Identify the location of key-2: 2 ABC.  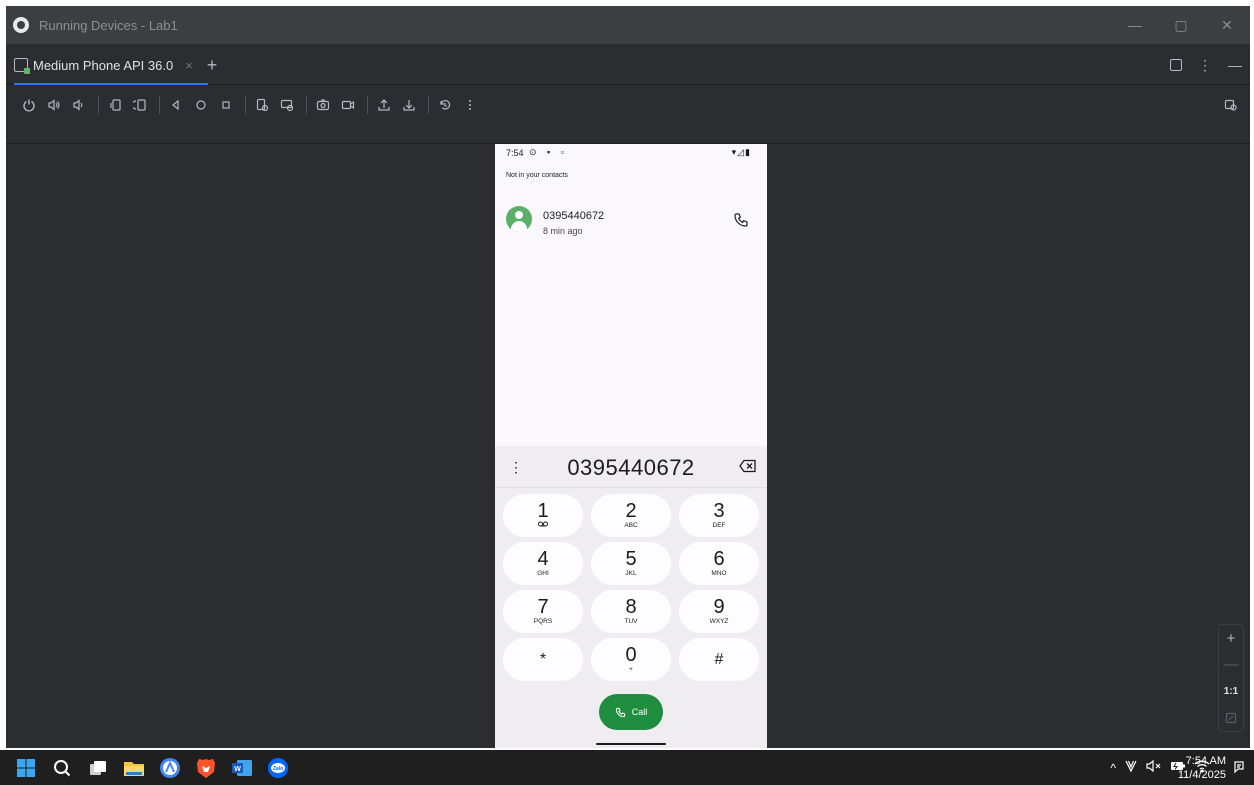
(631, 515).